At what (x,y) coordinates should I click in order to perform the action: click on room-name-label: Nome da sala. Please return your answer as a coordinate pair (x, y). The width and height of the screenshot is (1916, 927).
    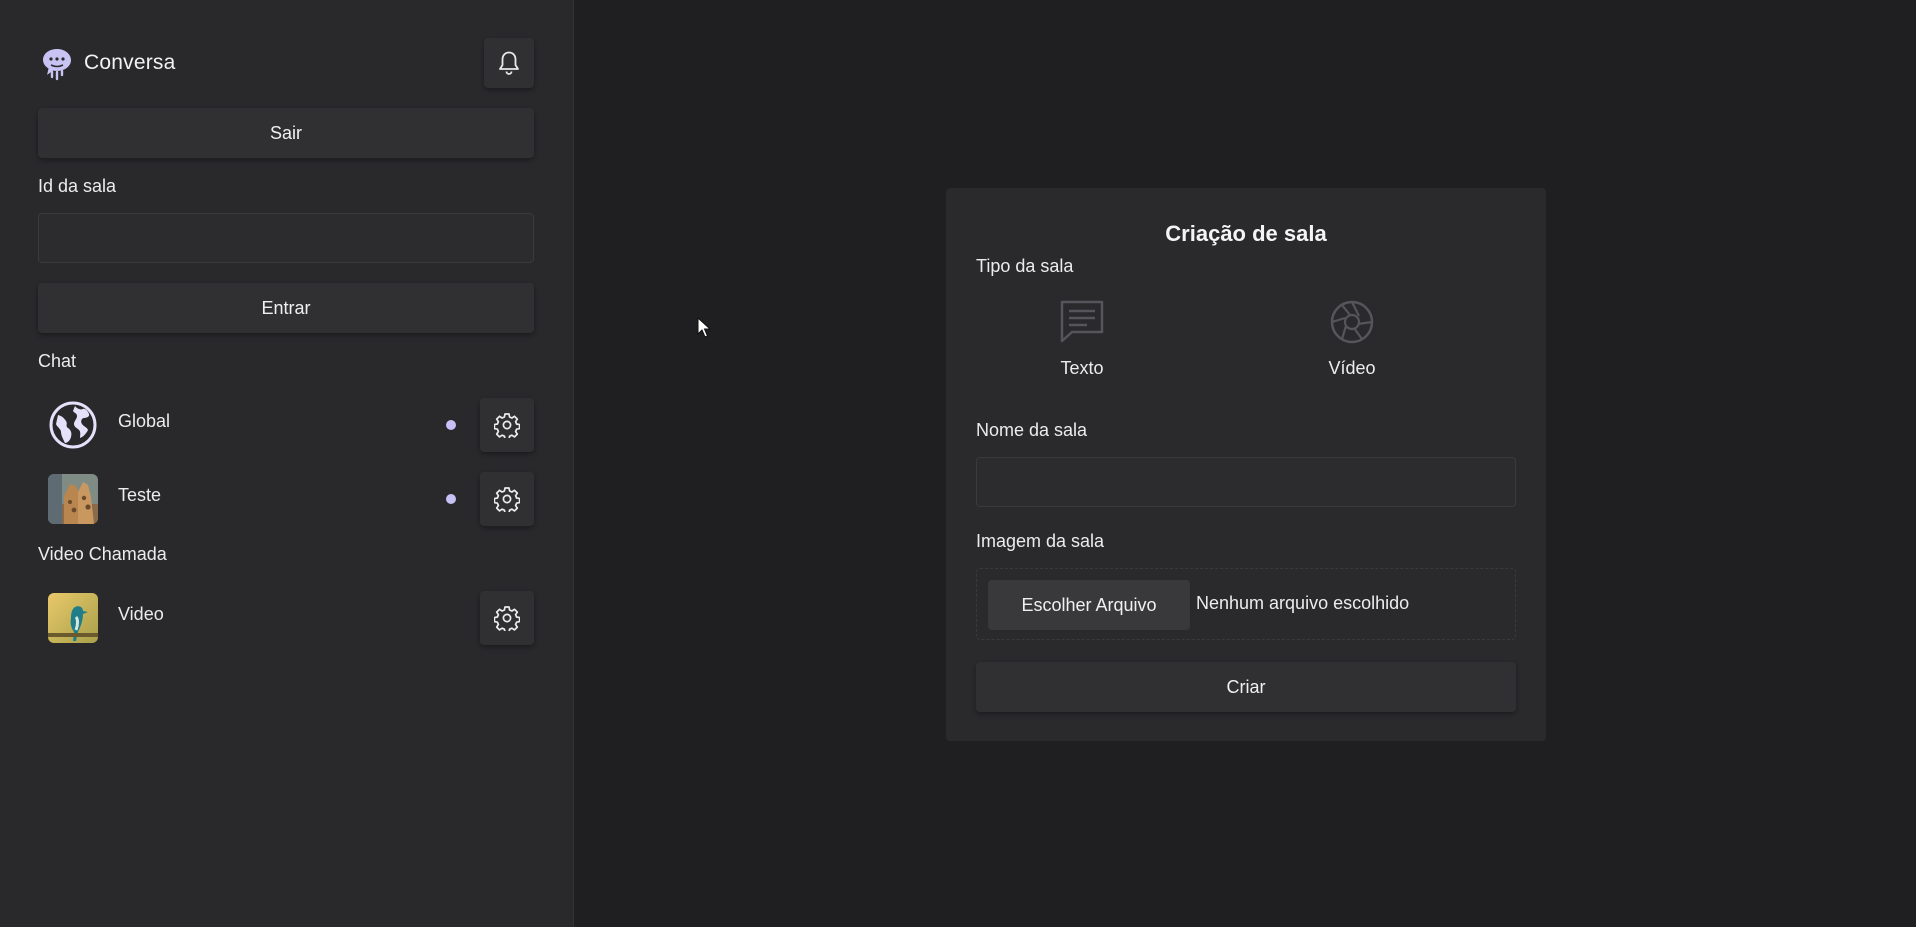
    Looking at the image, I should click on (1032, 430).